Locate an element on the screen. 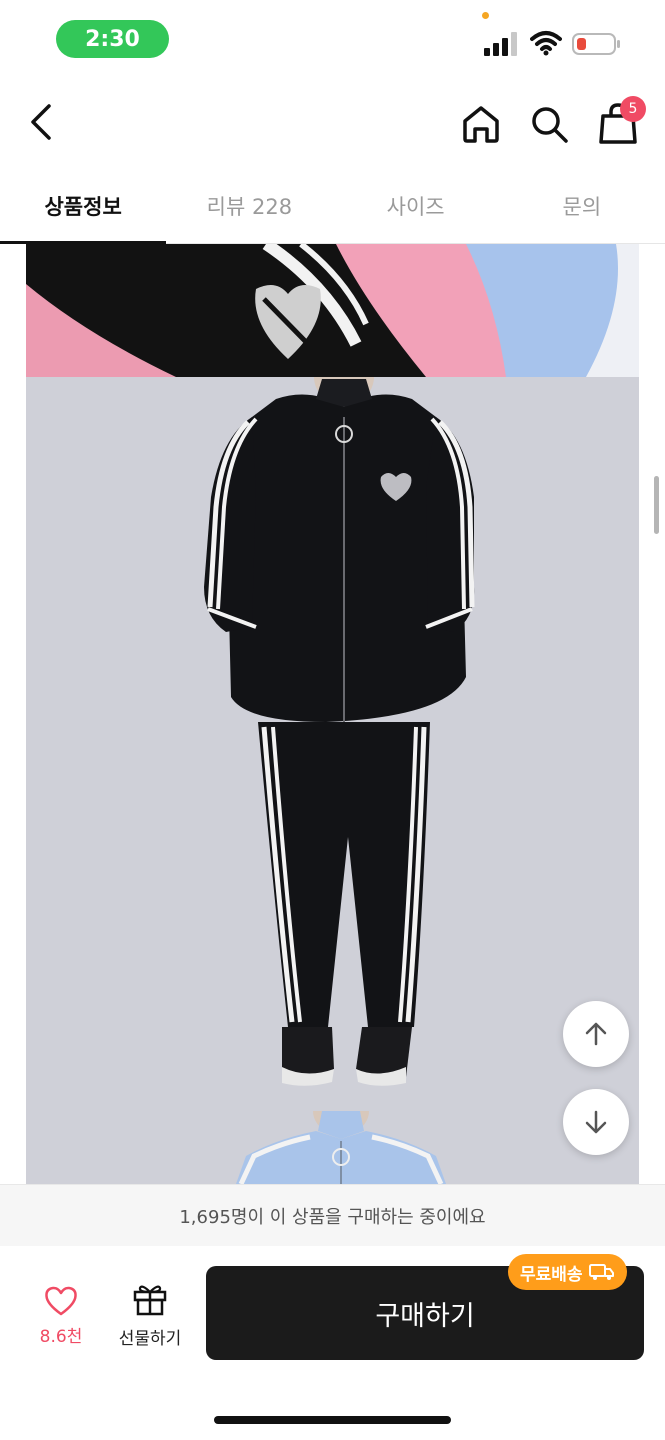 The image size is (665, 1440). wifi-icon is located at coordinates (546, 43).